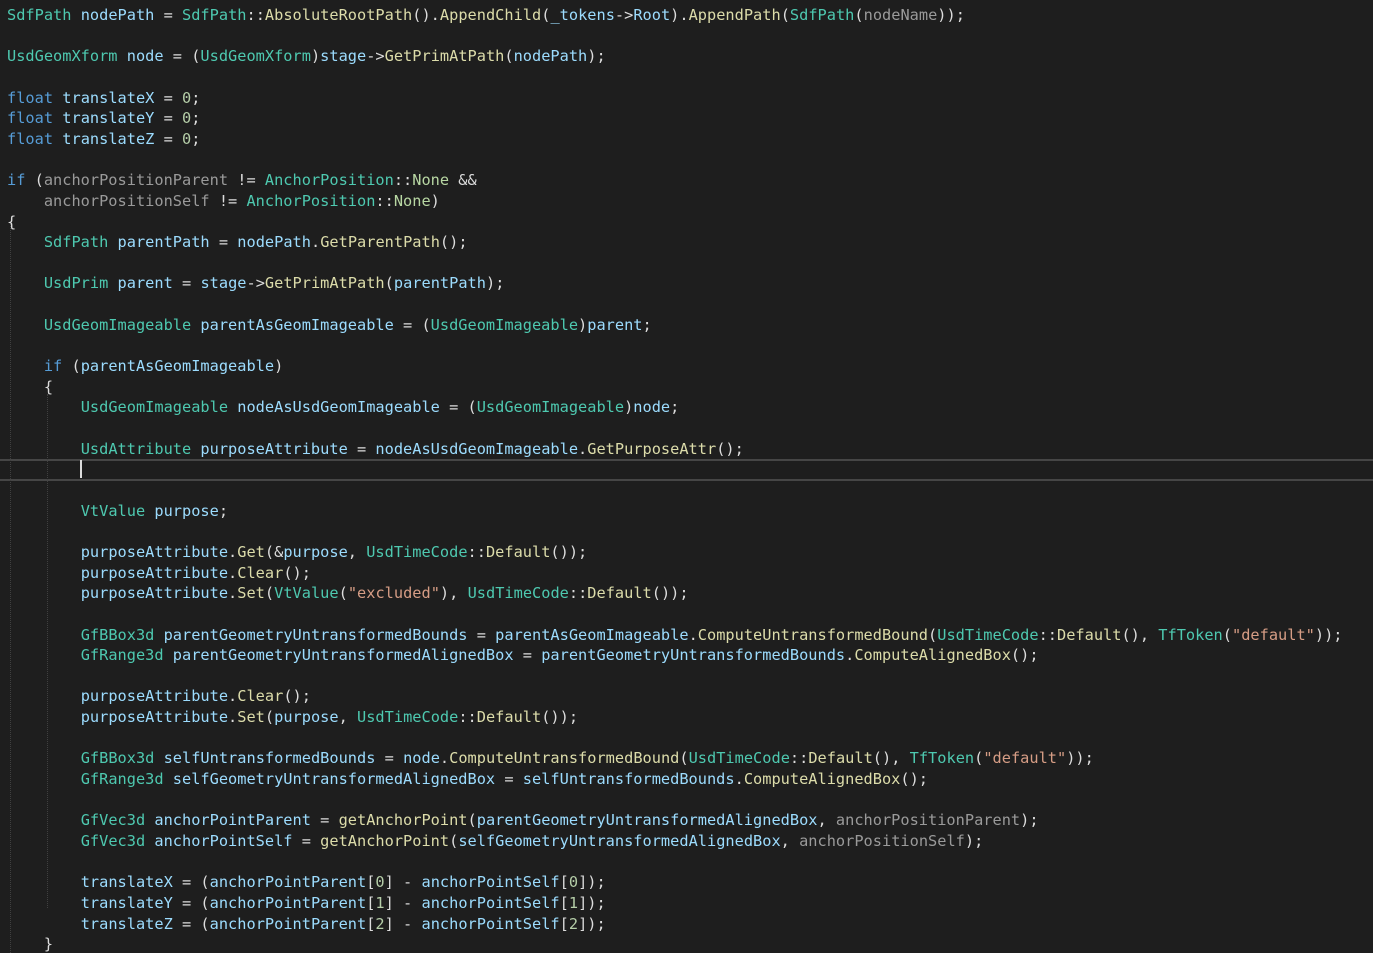 The image size is (1373, 953). I want to click on code-line: }, so click(30, 943).